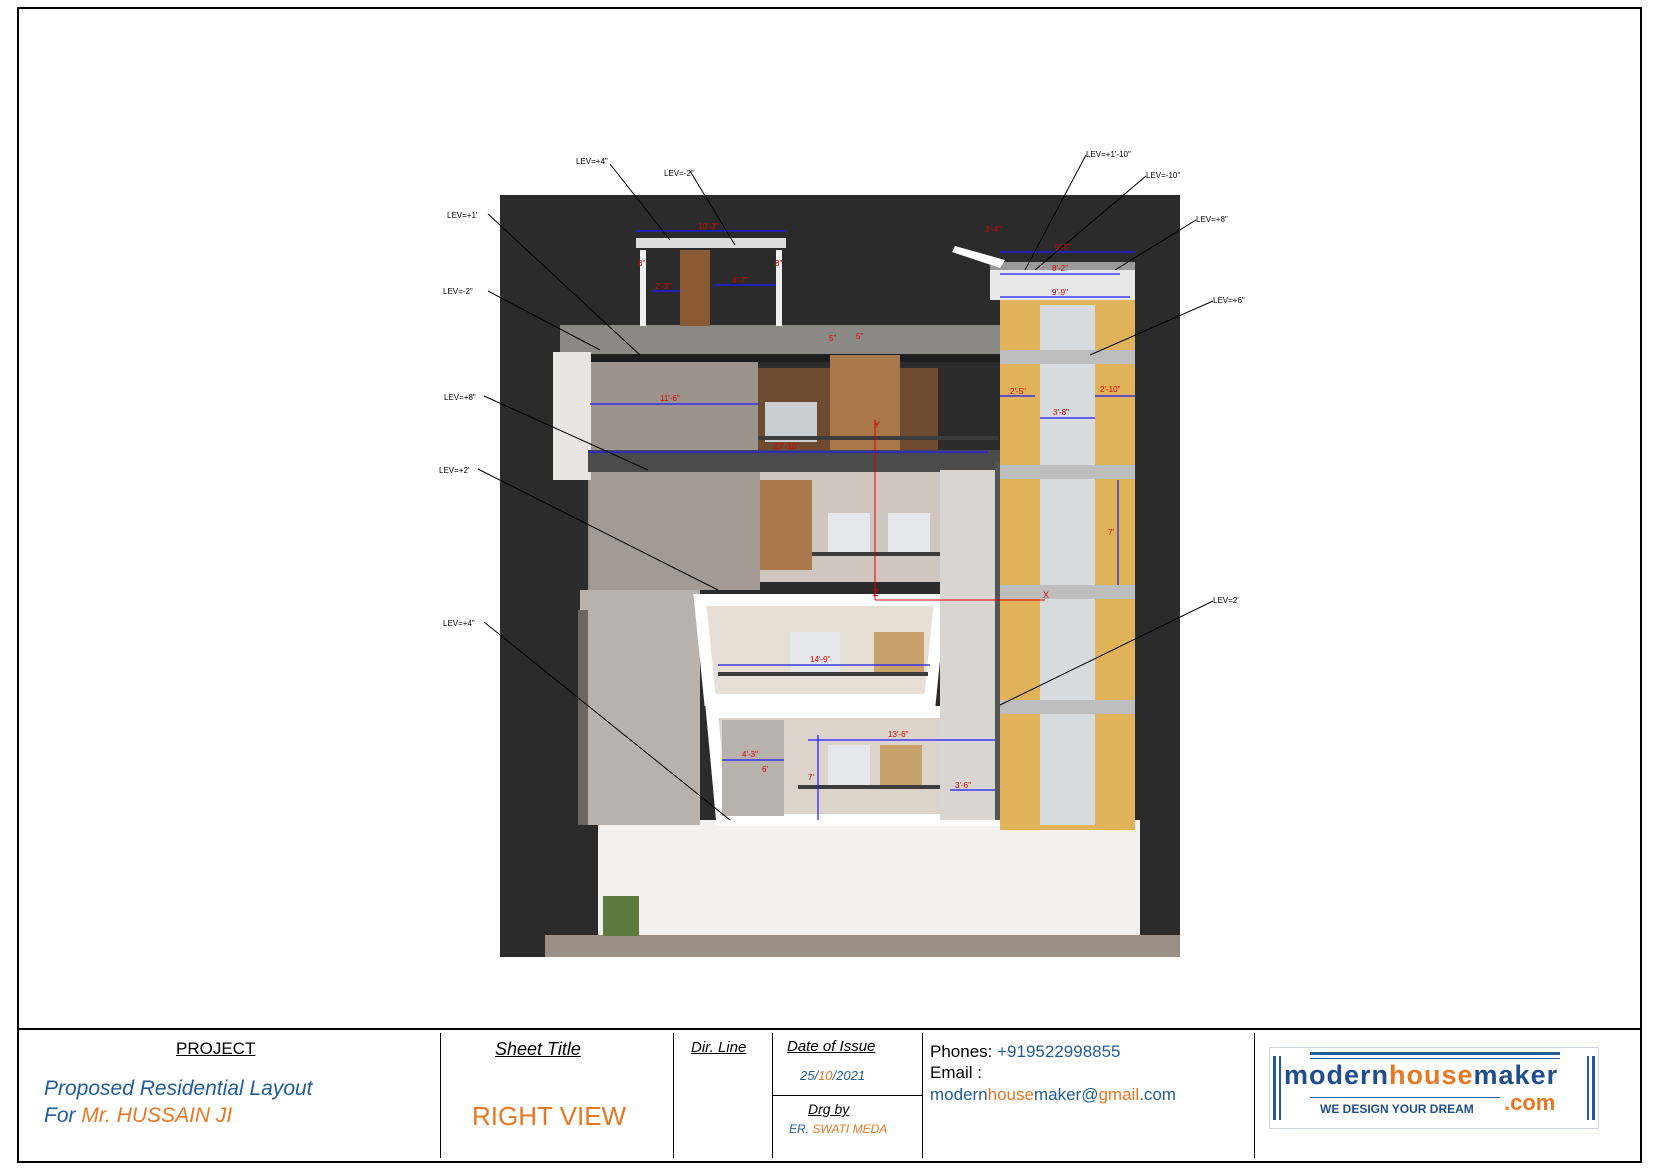 The height and width of the screenshot is (1168, 1653). I want to click on project-line2-prefix: For, so click(63, 1115).